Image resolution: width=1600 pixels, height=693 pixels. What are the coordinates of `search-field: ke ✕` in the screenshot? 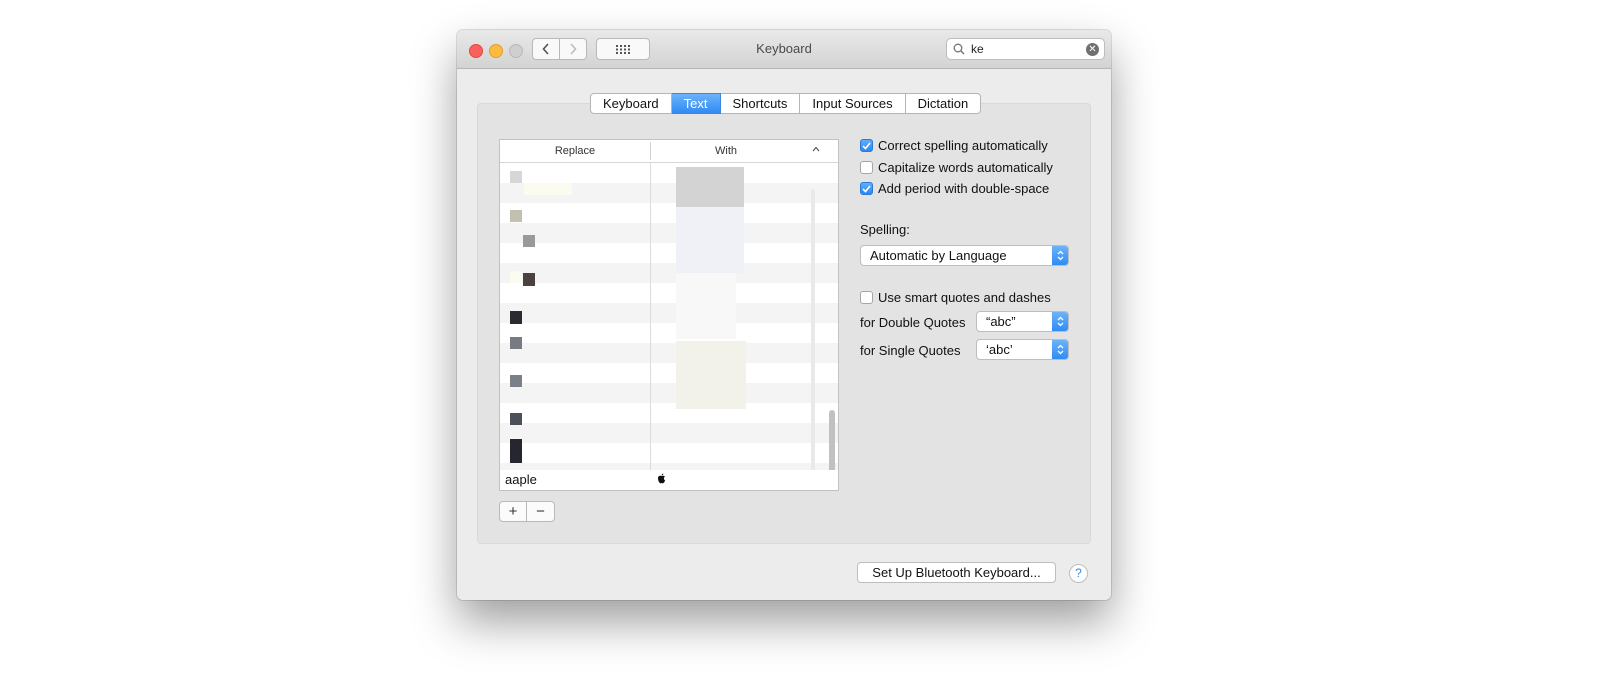 It's located at (1025, 49).